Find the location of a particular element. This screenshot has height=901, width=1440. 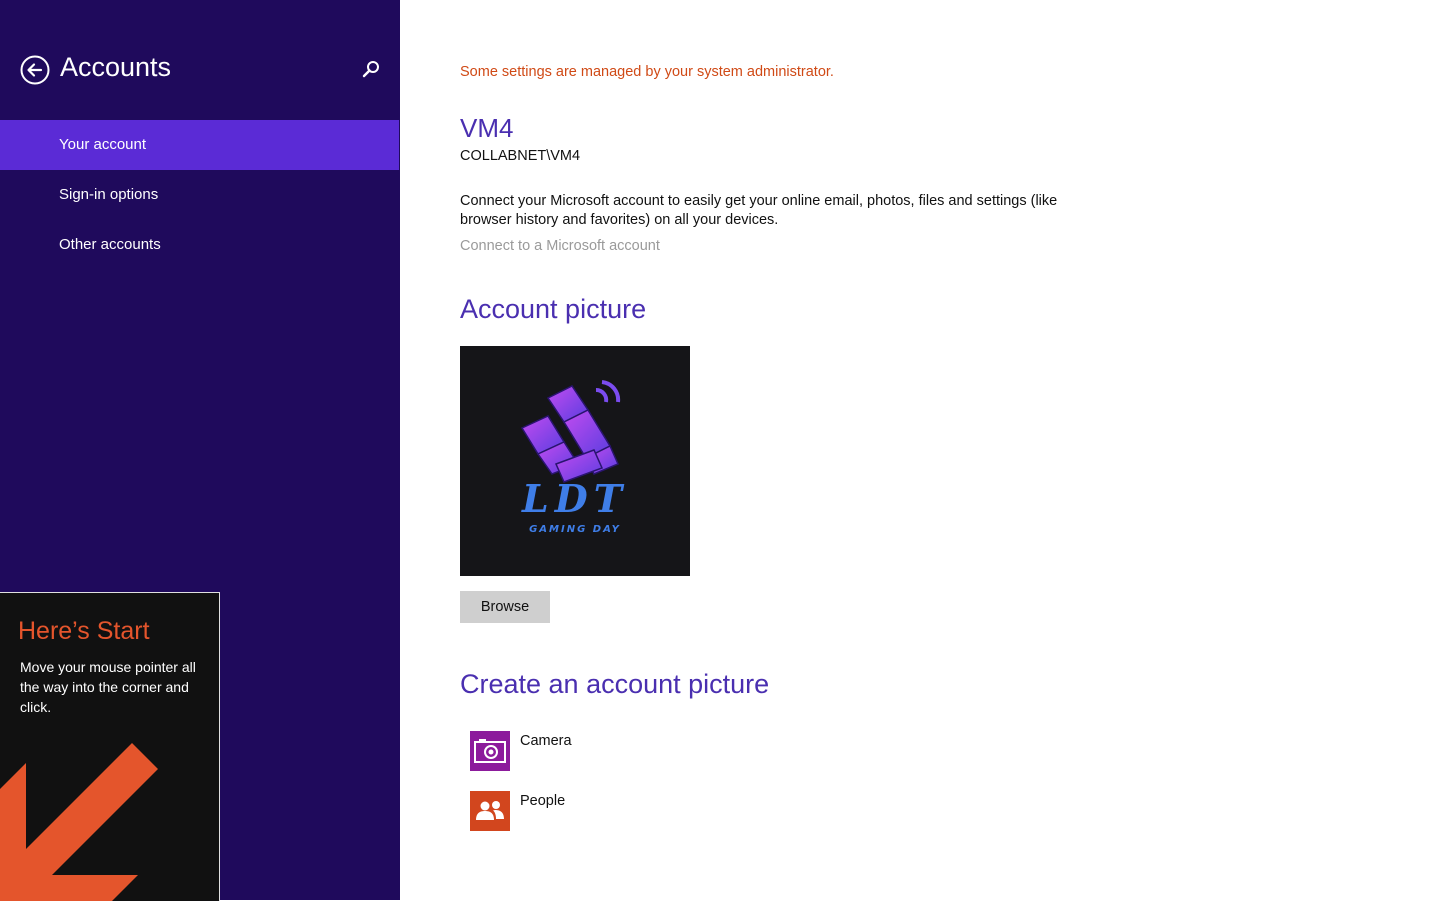

browse-button: Browse is located at coordinates (505, 607).